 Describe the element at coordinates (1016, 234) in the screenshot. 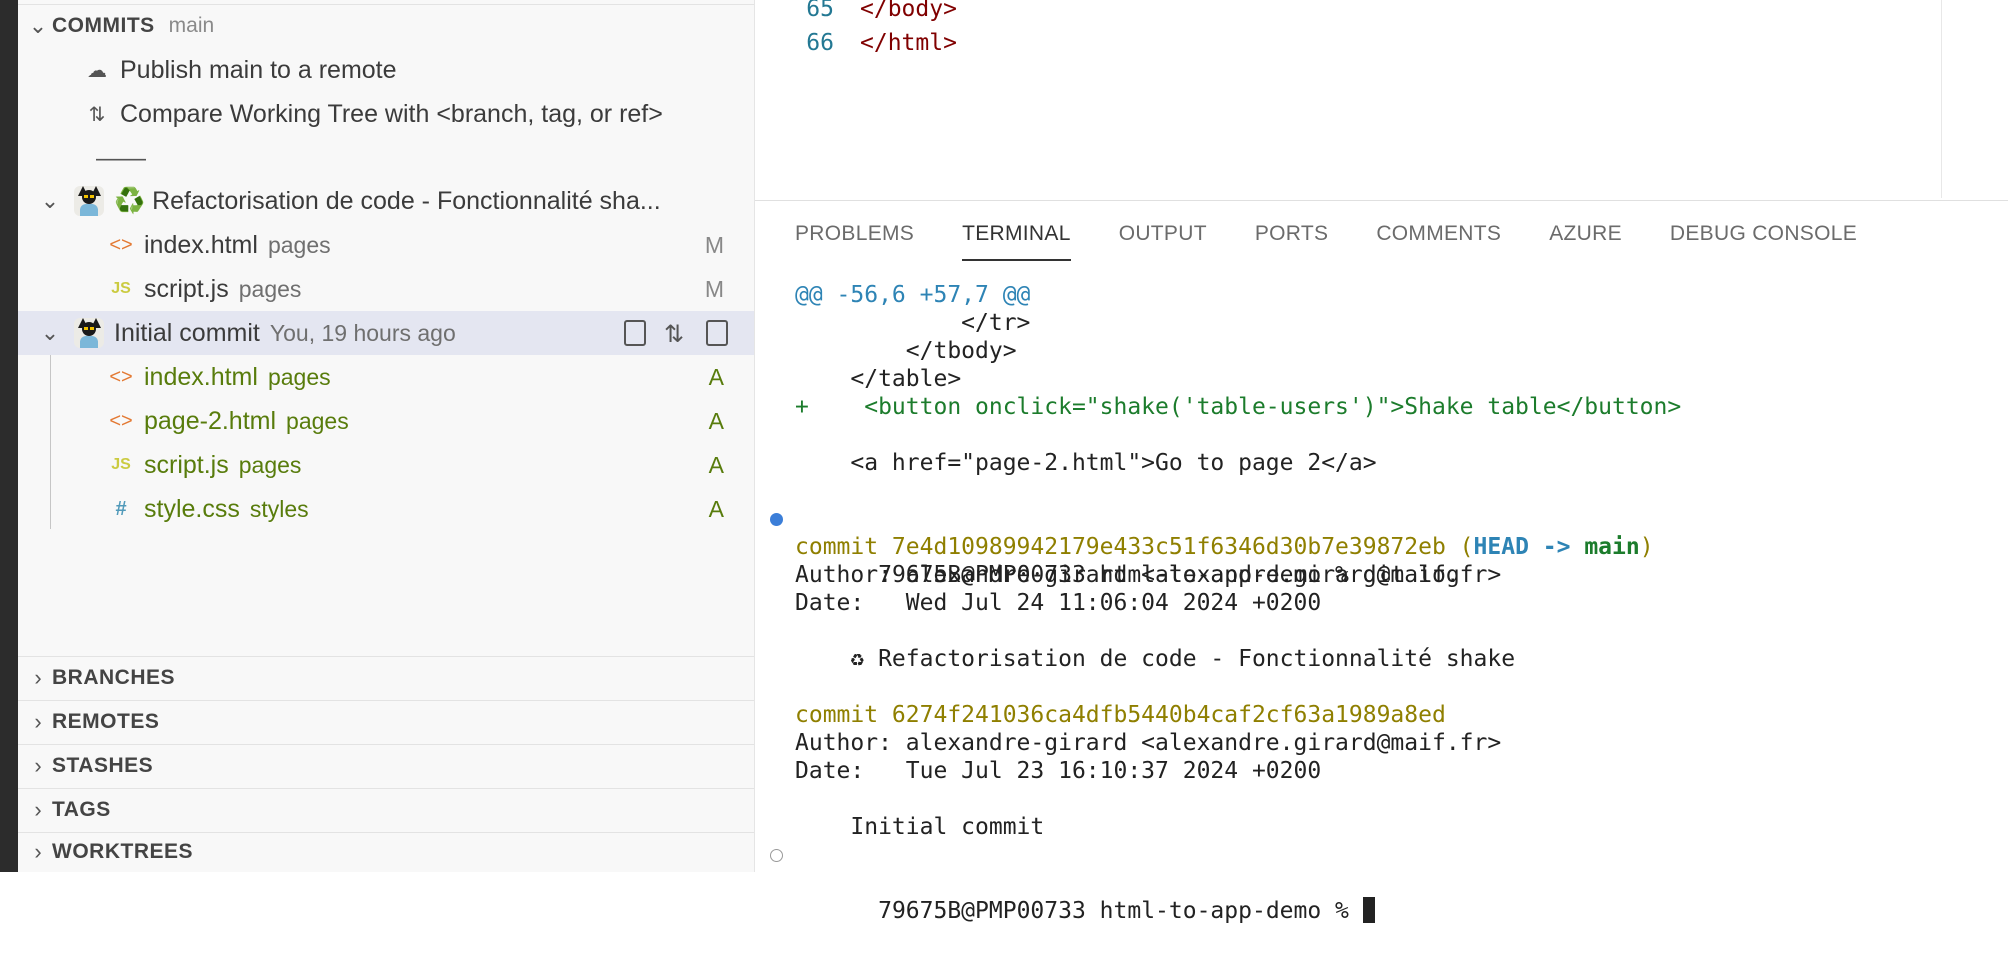

I see `tab-terminal: TERMINAL` at that location.